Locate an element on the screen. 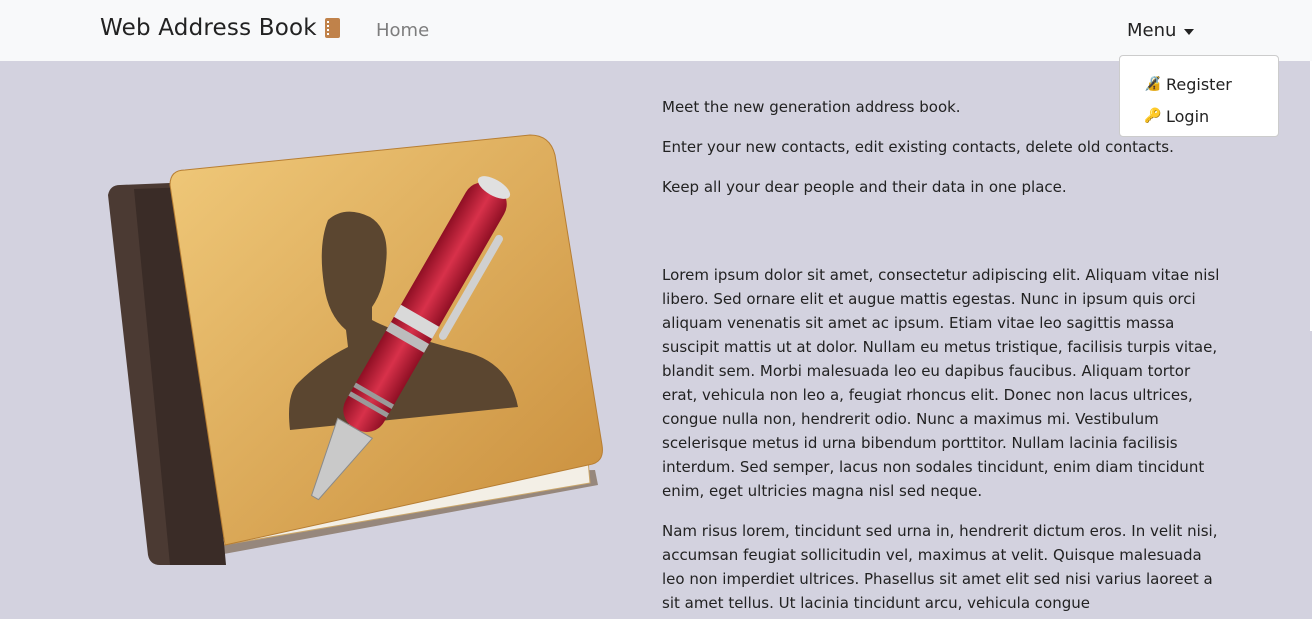 The image size is (1312, 619). menu-label: Menu is located at coordinates (1152, 30).